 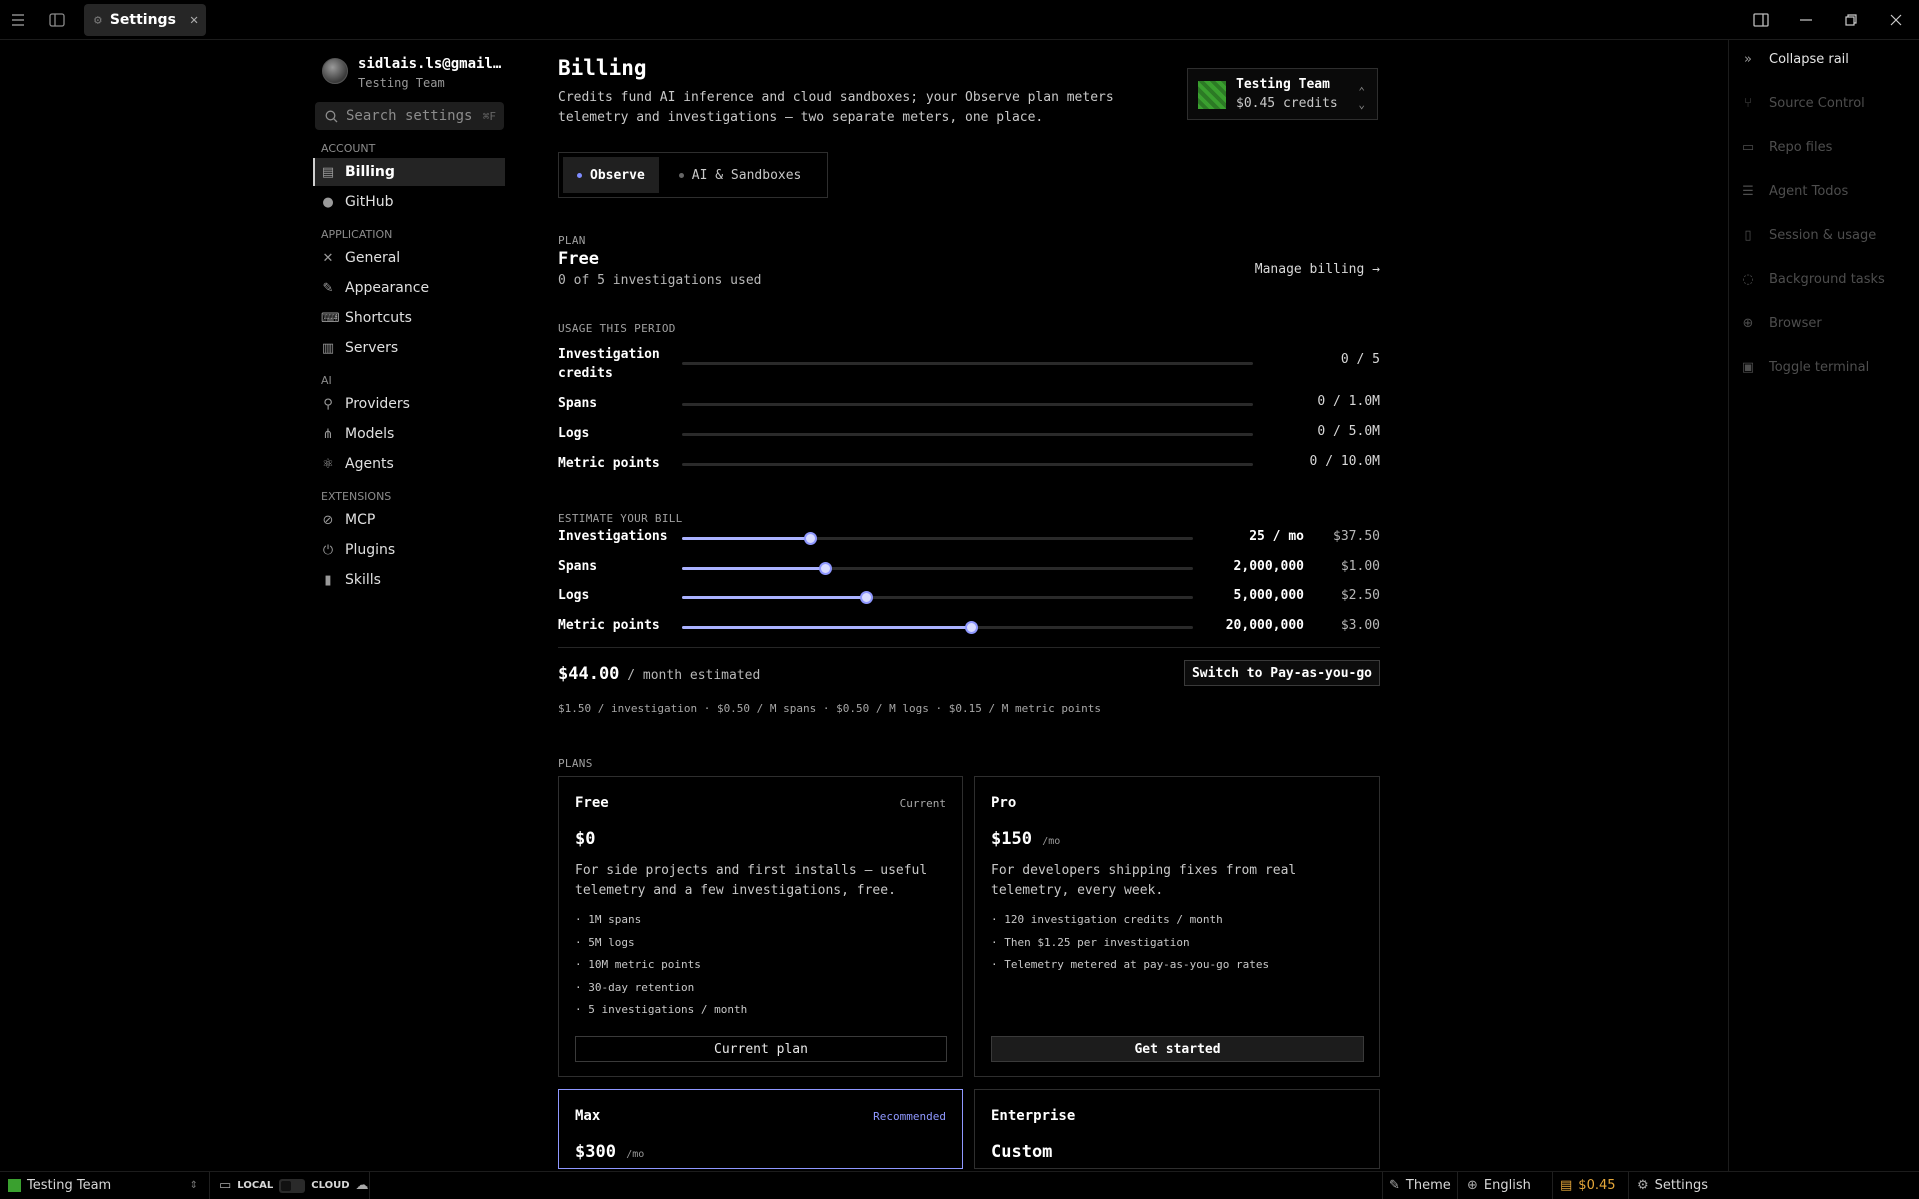 I want to click on plug-icon: ⚲, so click(x=328, y=404).